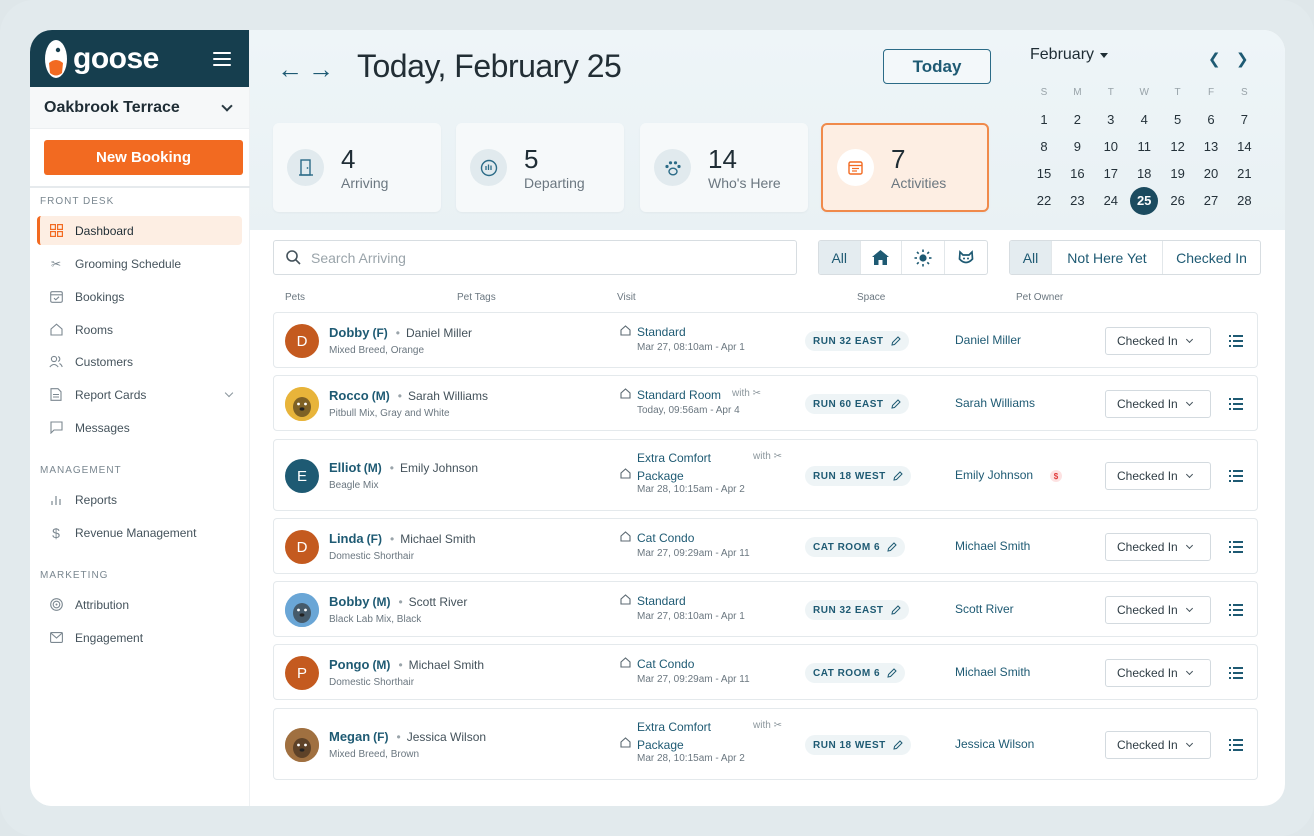 The image size is (1314, 836). What do you see at coordinates (139, 230) in the screenshot?
I see `nav-item-dashboard: Dashboard` at bounding box center [139, 230].